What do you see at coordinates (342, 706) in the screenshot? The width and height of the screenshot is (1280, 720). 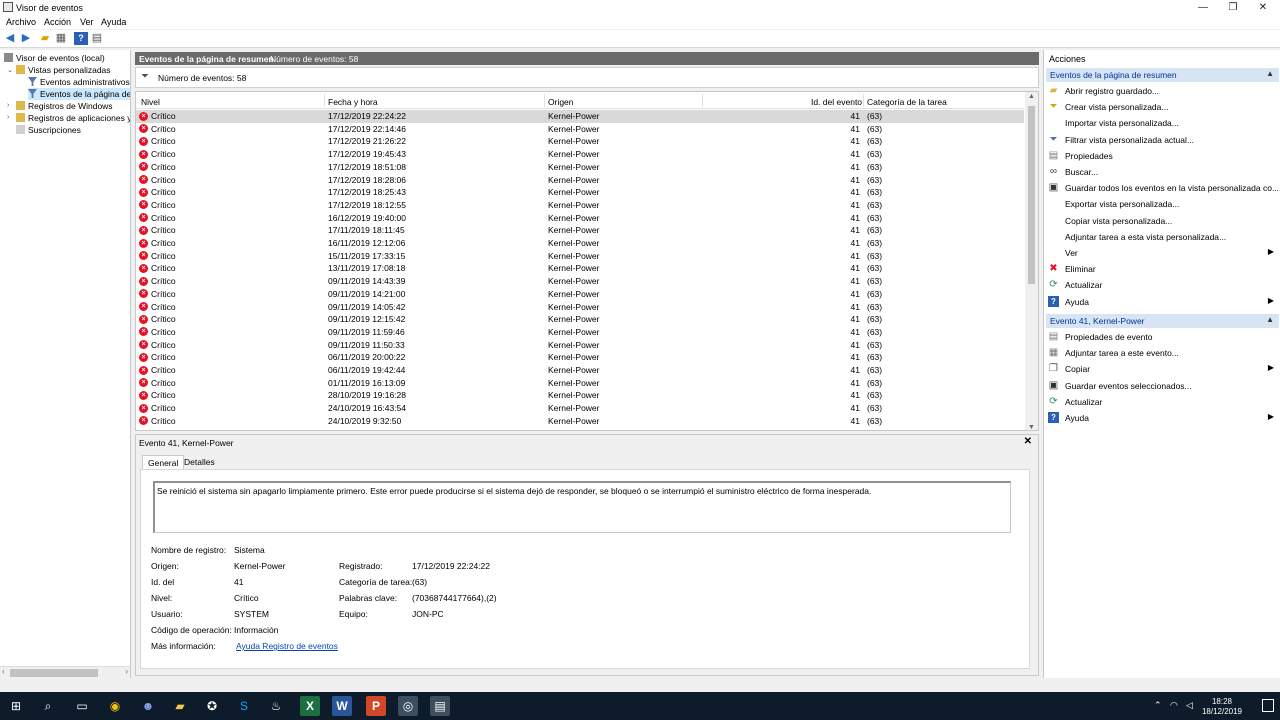 I see `word-icon: W` at bounding box center [342, 706].